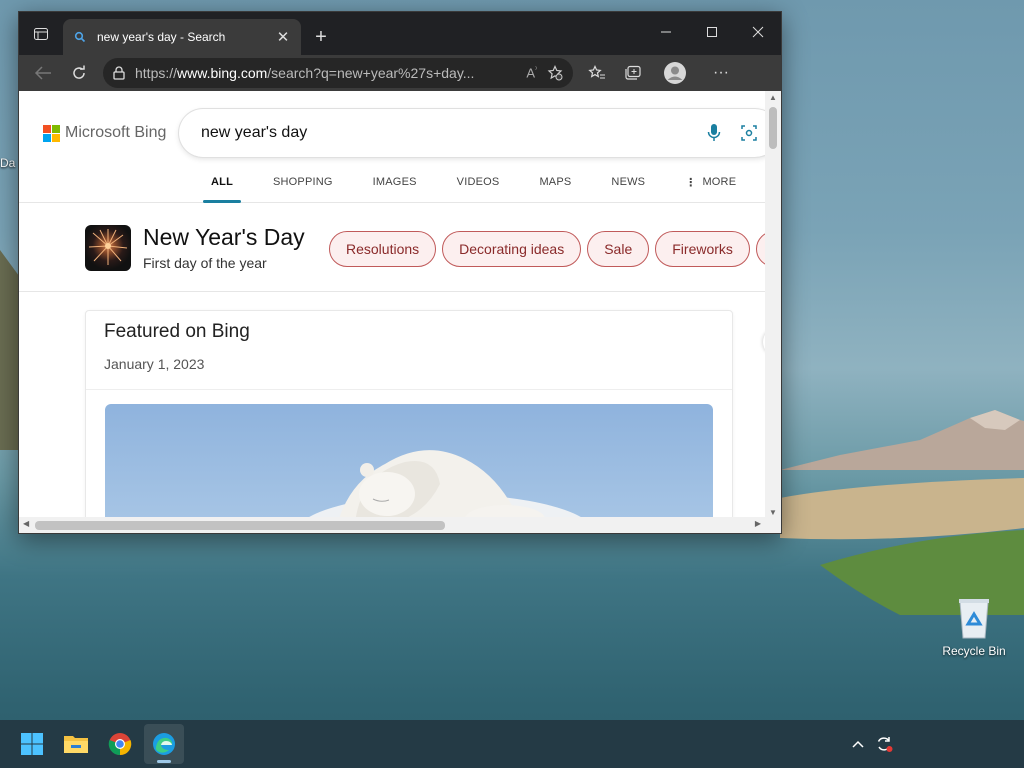 The height and width of the screenshot is (768, 1024). I want to click on entity-title: New Year's Day, so click(224, 237).